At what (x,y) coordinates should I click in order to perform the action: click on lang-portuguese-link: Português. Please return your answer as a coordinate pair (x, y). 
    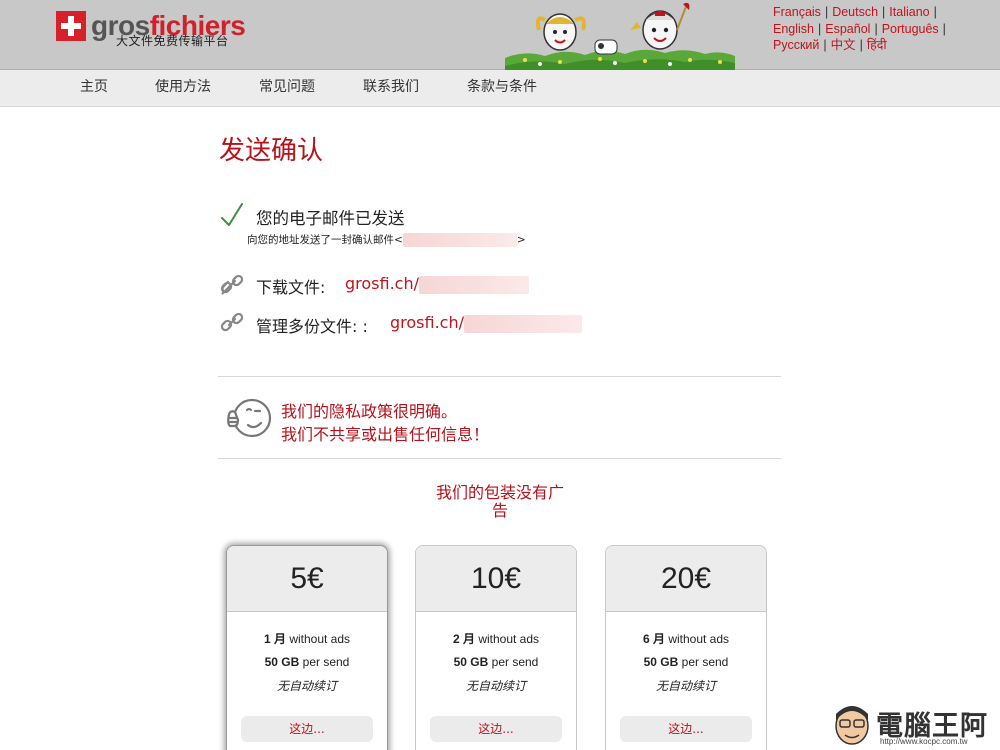
    Looking at the image, I should click on (910, 29).